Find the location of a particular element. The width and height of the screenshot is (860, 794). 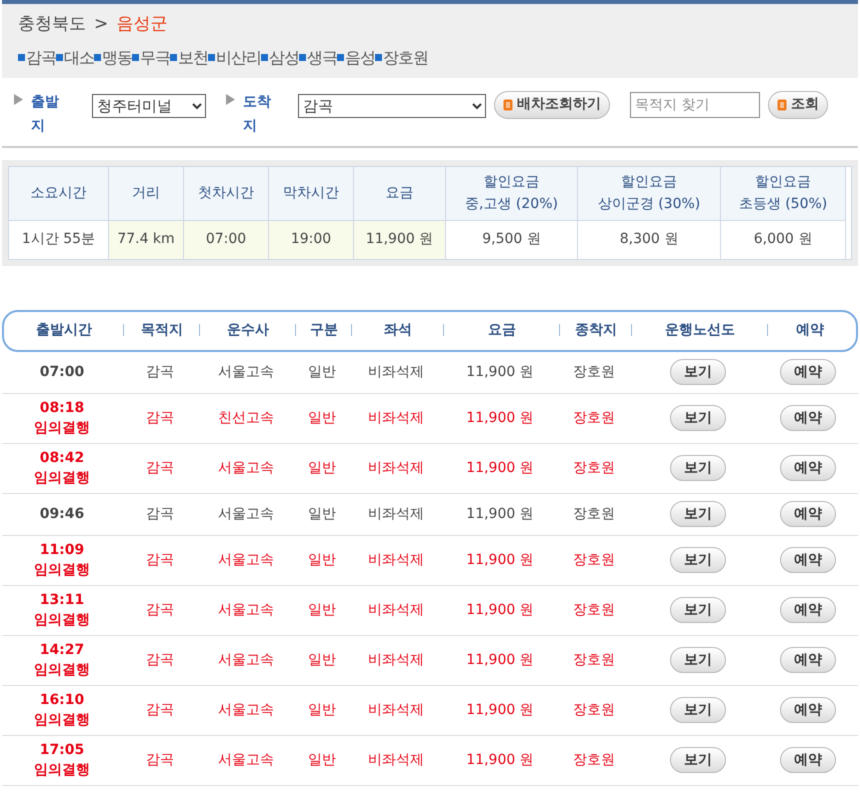

column-header: 구분 is located at coordinates (324, 330).